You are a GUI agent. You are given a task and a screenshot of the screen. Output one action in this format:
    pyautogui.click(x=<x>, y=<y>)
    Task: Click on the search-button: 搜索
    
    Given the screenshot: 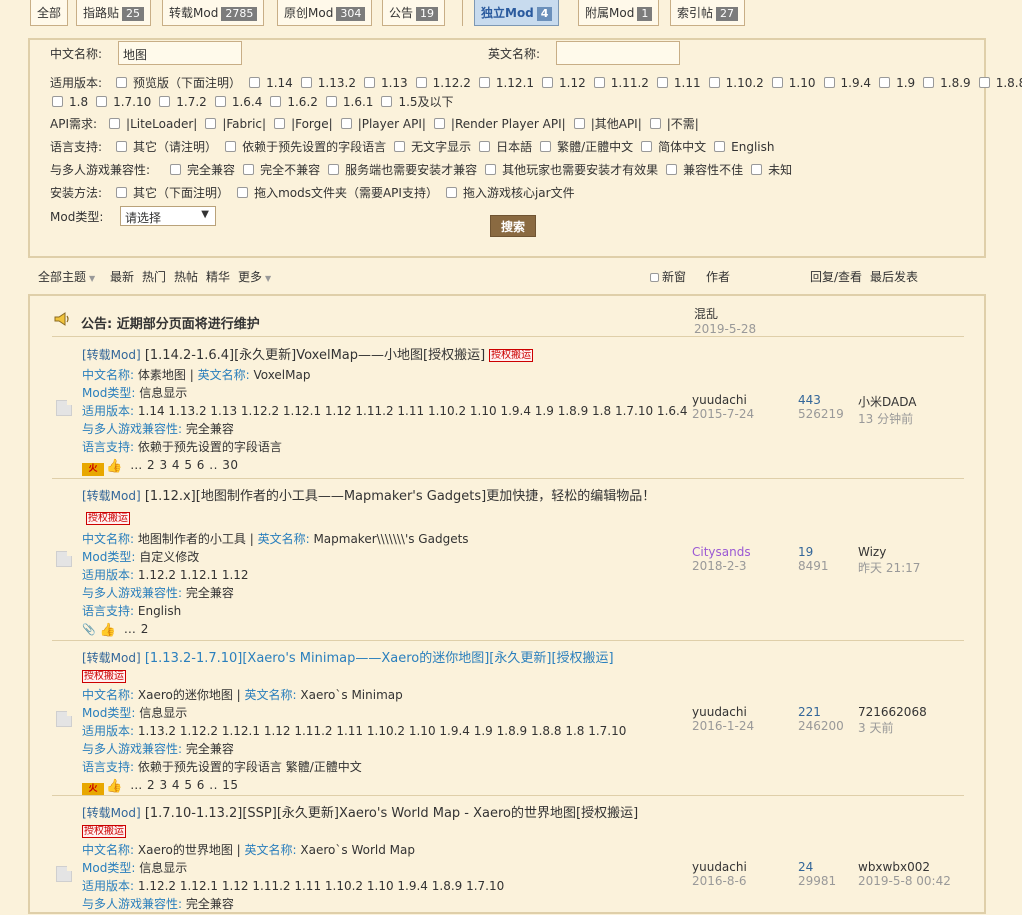 What is the action you would take?
    pyautogui.click(x=513, y=226)
    